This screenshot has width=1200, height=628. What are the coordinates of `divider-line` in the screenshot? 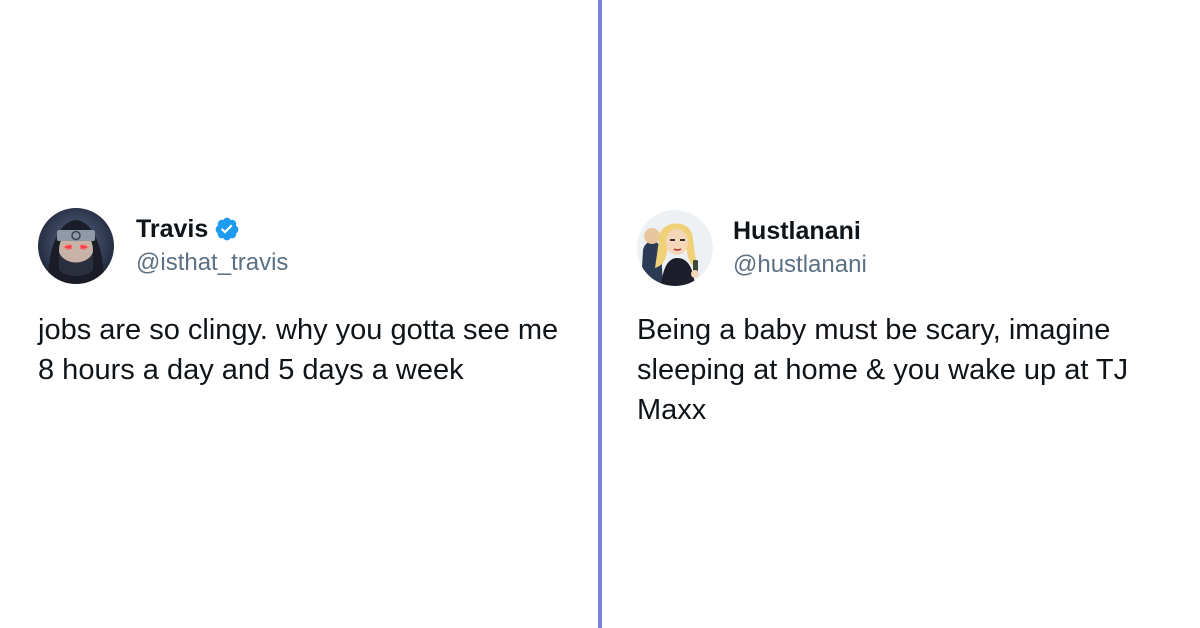 It's located at (600, 314).